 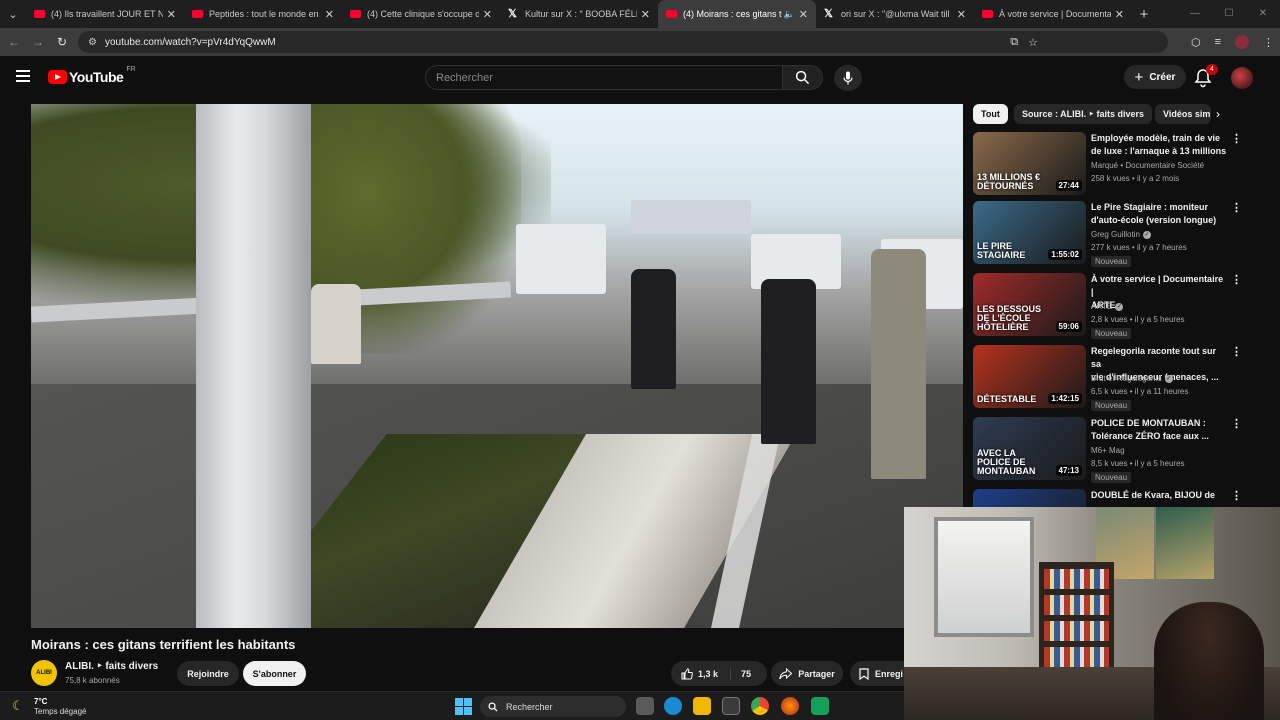 What do you see at coordinates (1053, 14) in the screenshot?
I see `browser-tab: À votre service | Documentaire ✕` at bounding box center [1053, 14].